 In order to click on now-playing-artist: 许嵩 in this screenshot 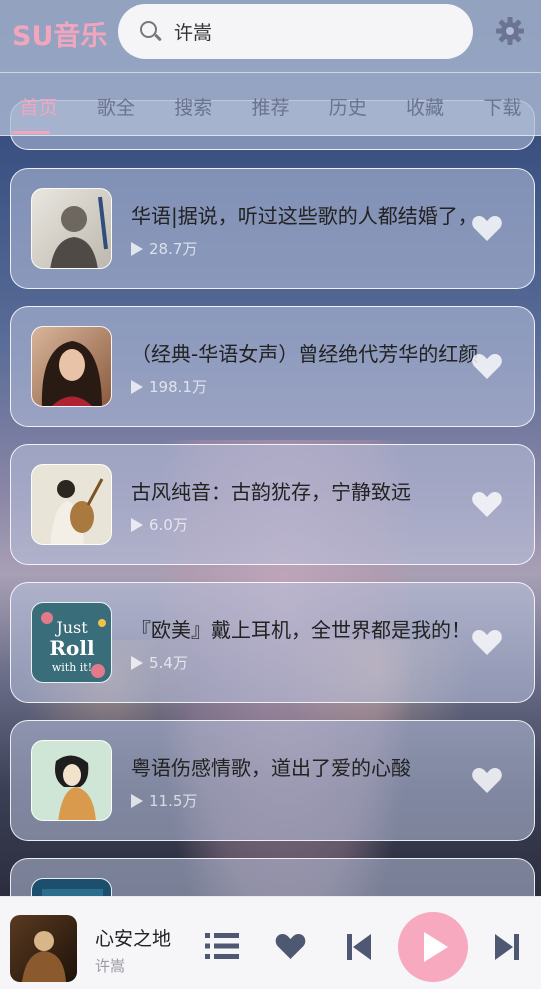, I will do `click(110, 966)`.